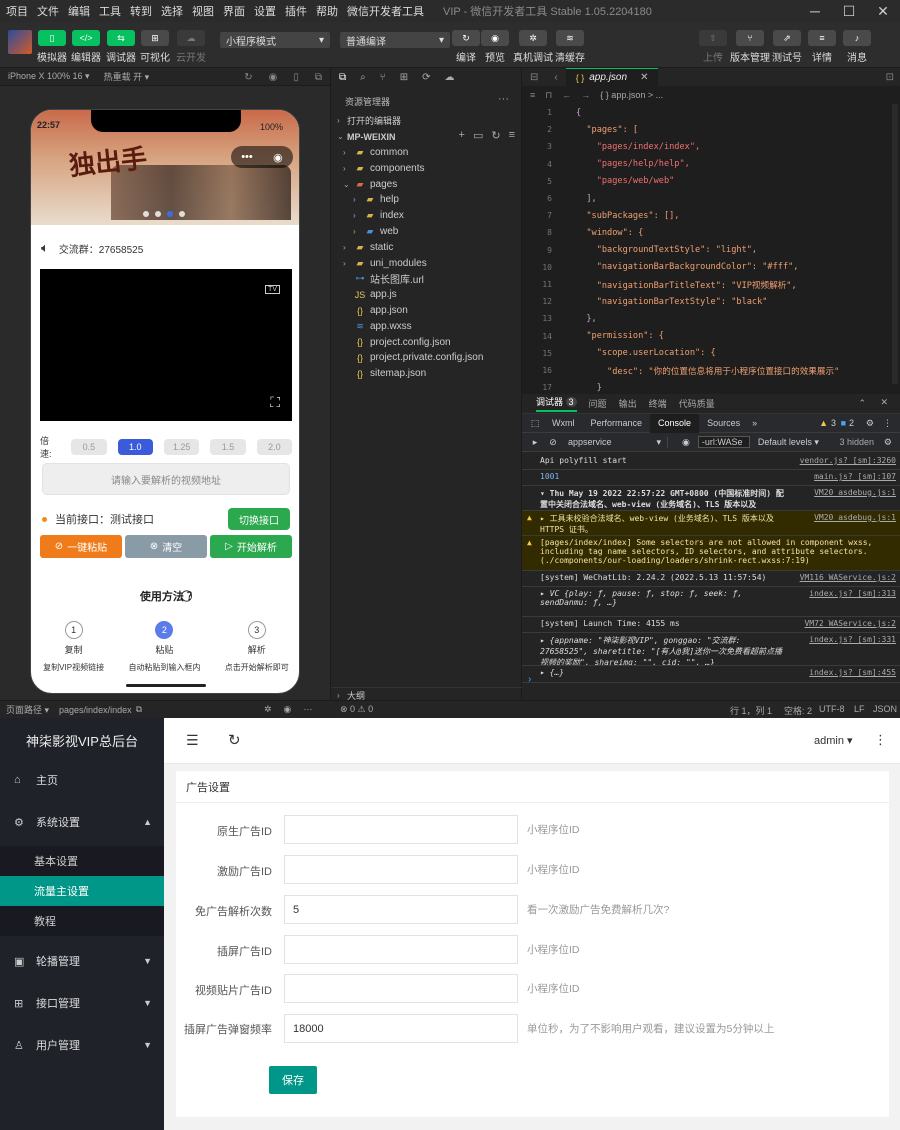  What do you see at coordinates (192, 740) in the screenshot?
I see `menu-toggle-icon: ☰` at bounding box center [192, 740].